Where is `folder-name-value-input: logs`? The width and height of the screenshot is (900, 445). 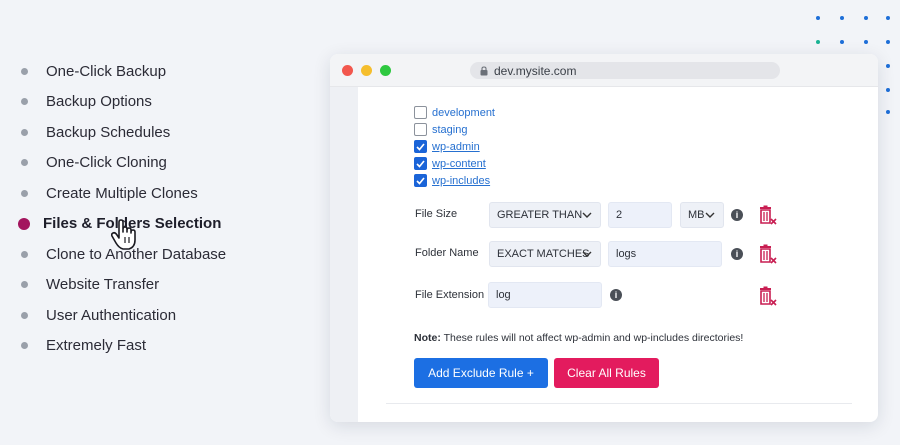
folder-name-value-input: logs is located at coordinates (665, 254).